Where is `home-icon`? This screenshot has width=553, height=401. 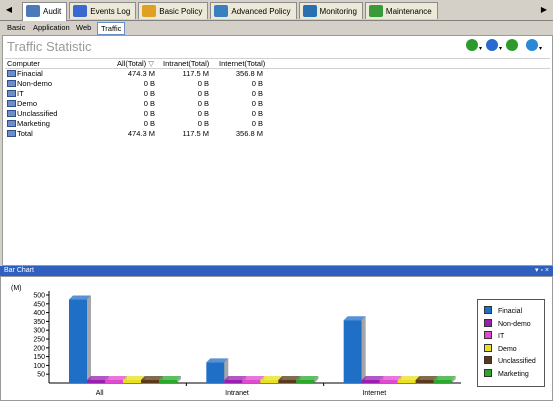
home-icon is located at coordinates (532, 45).